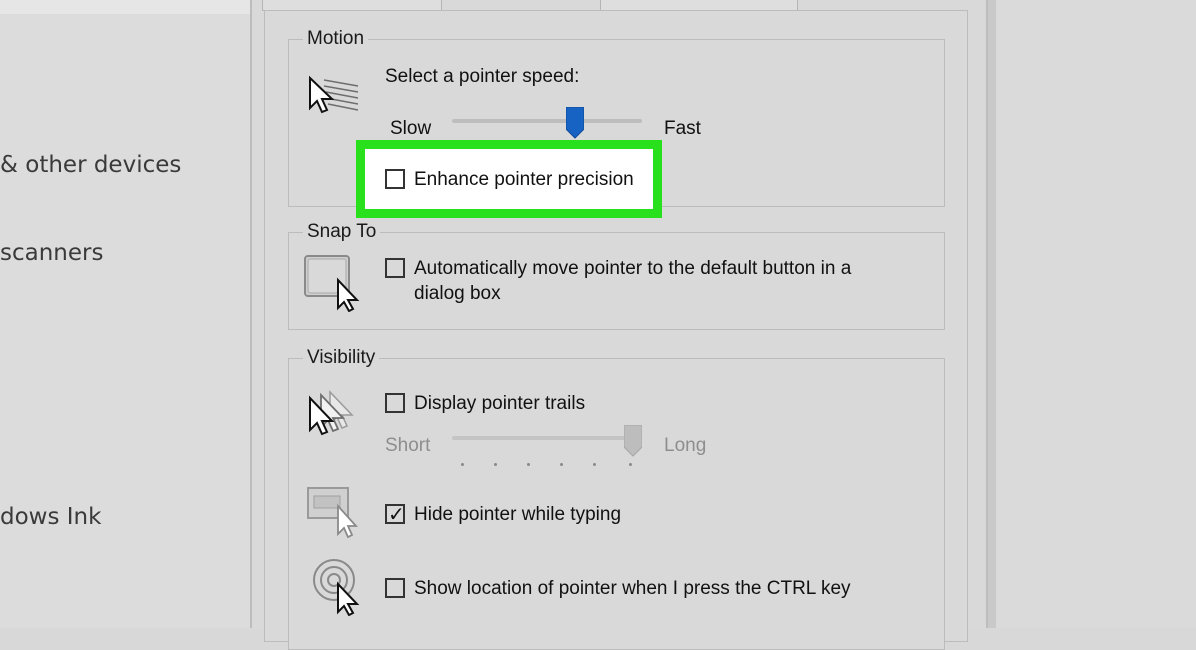 This screenshot has width=1196, height=650. Describe the element at coordinates (395, 403) in the screenshot. I see `pointer-trails-checkbox` at that location.